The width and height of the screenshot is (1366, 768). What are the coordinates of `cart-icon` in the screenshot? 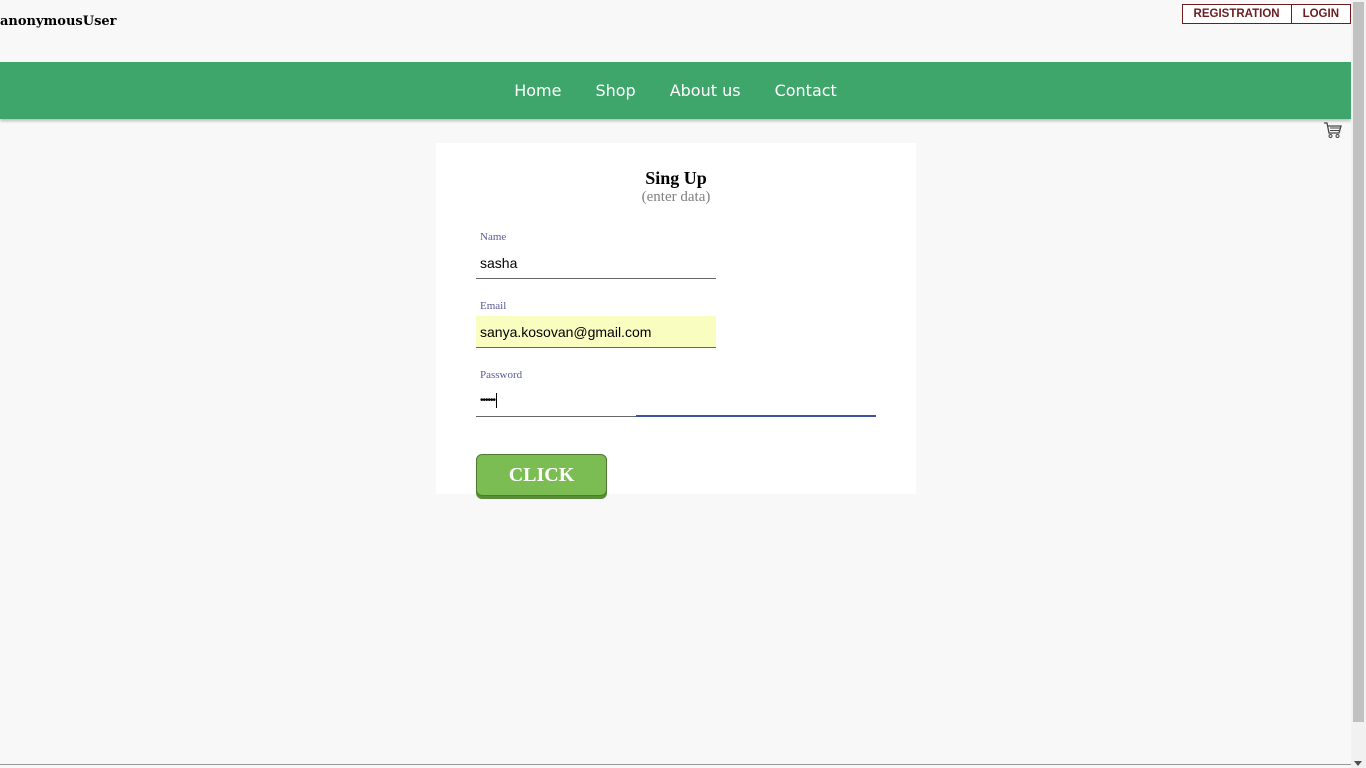 It's located at (1333, 130).